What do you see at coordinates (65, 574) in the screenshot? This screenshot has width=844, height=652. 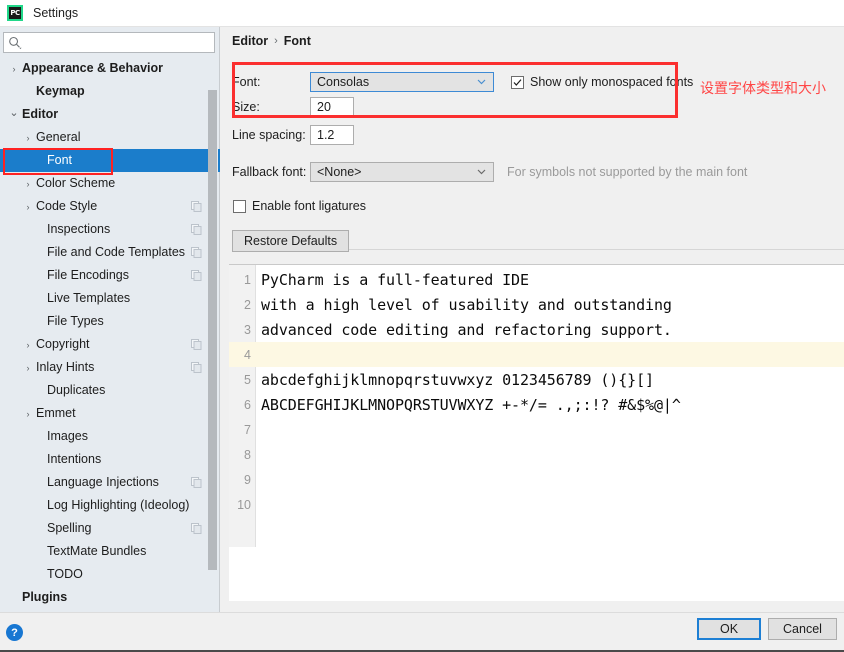 I see `sidebar-item-label: TODO` at bounding box center [65, 574].